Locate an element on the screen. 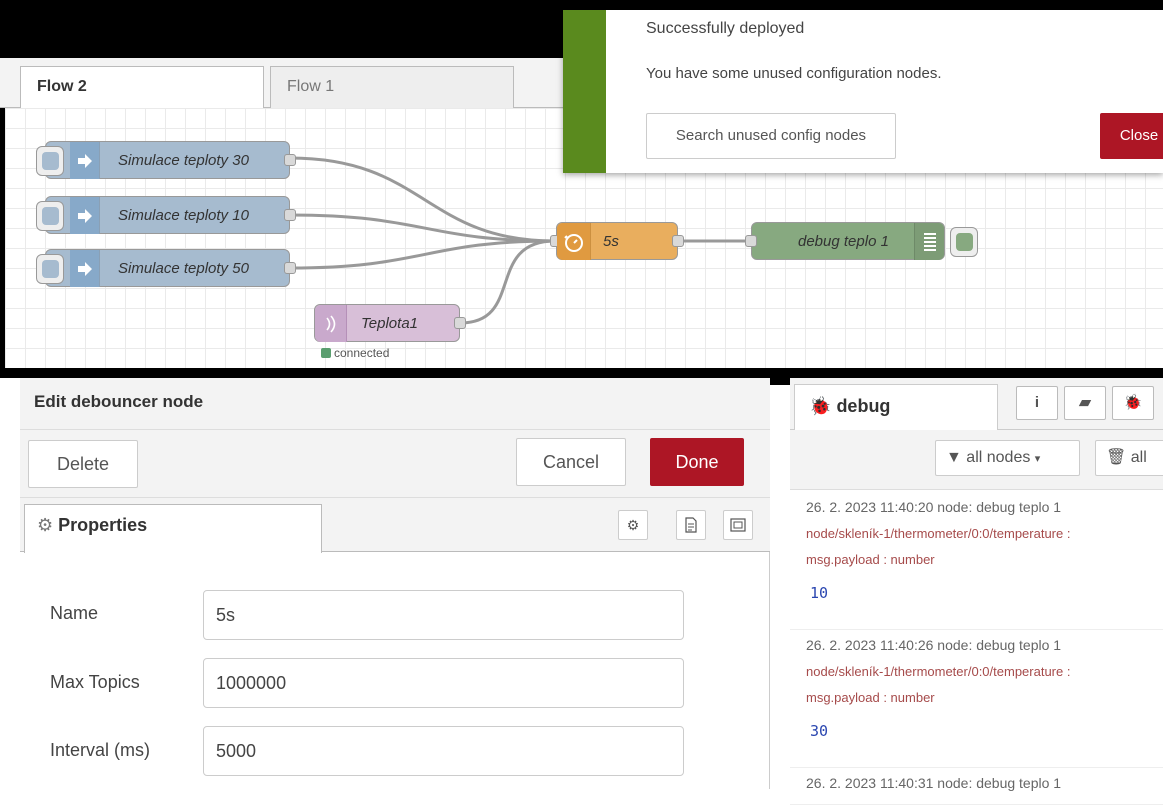 Image resolution: width=1163 pixels, height=805 pixels. message-value: 30 is located at coordinates (819, 731).